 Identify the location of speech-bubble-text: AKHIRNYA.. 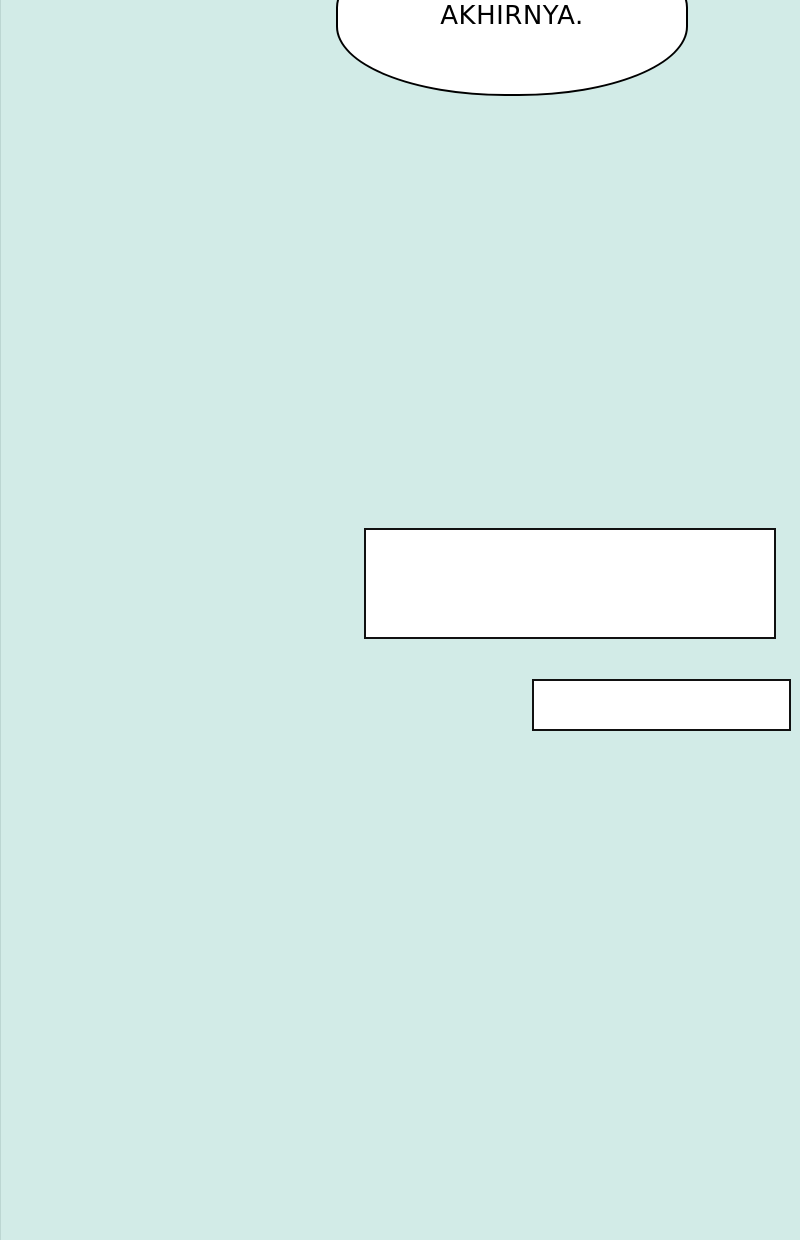
(512, 16).